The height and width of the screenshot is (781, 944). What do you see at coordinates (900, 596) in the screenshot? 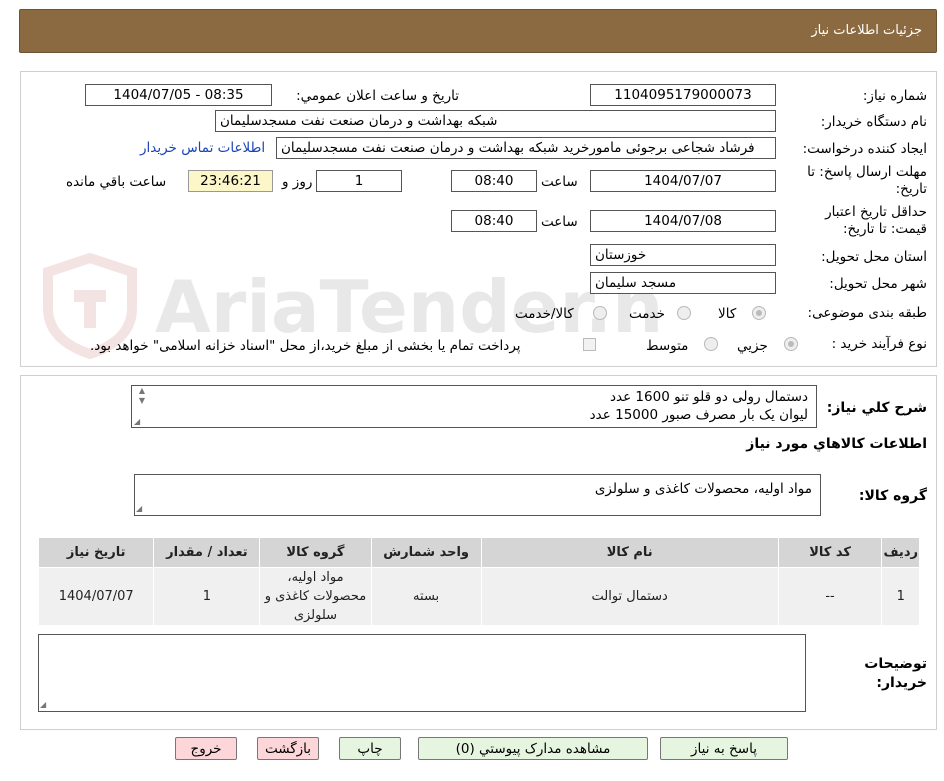
I see `cell-row: 1` at bounding box center [900, 596].